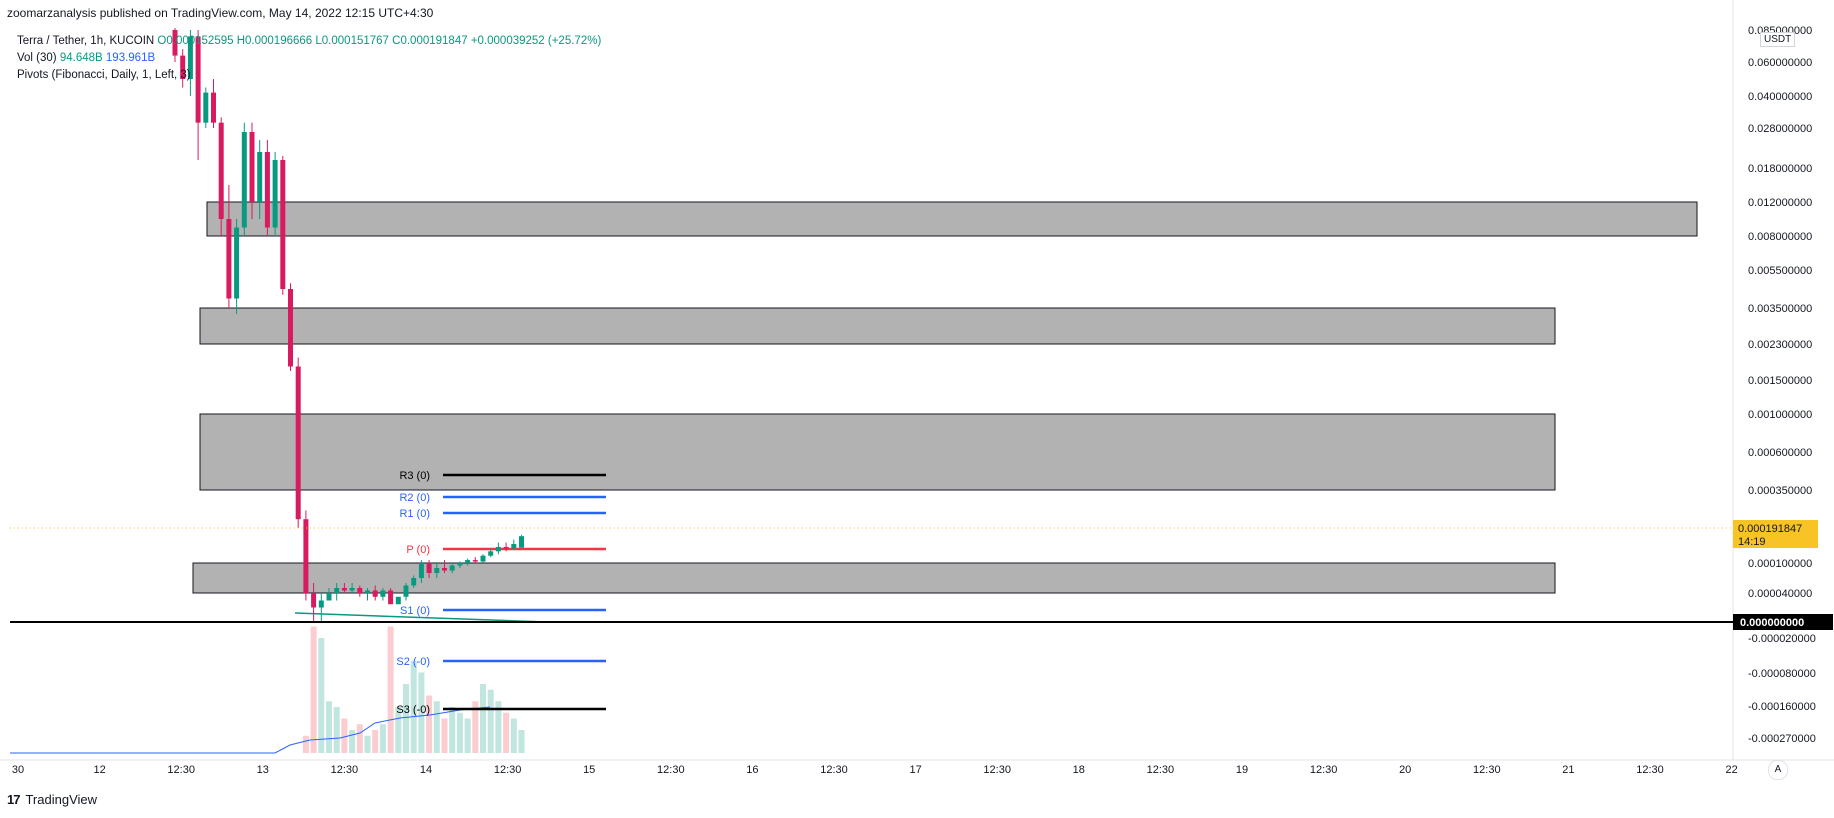 This screenshot has width=1834, height=818. Describe the element at coordinates (1242, 770) in the screenshot. I see `time-tick-label: 19` at that location.